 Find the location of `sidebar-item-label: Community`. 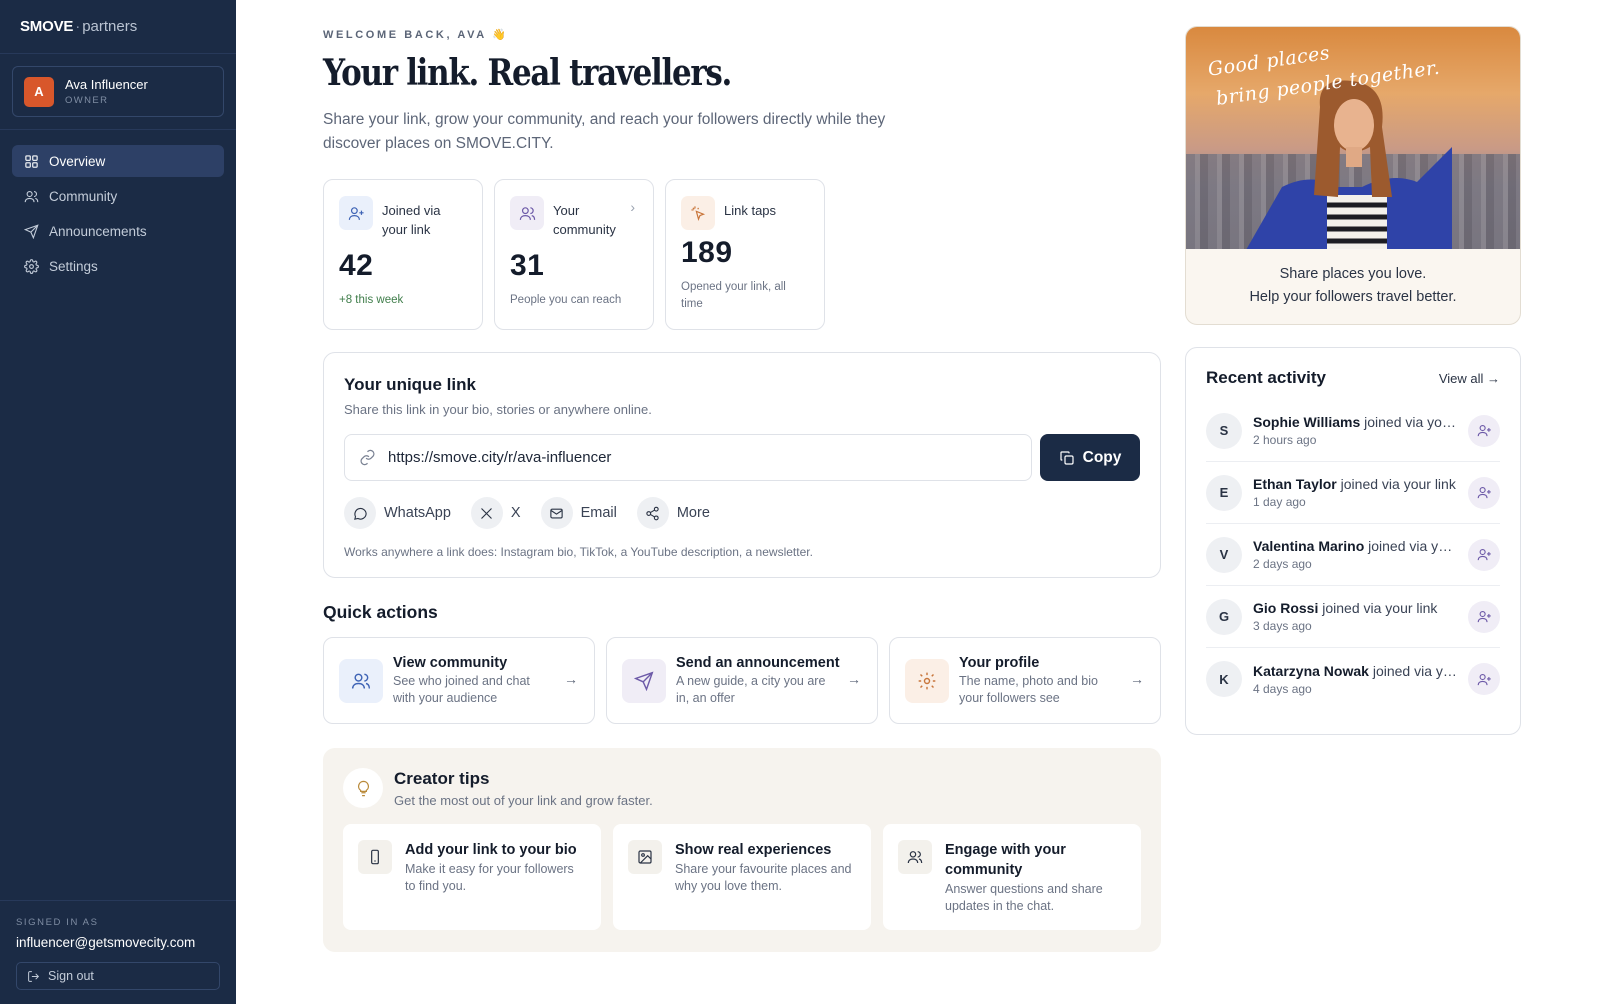

sidebar-item-label: Community is located at coordinates (83, 196).